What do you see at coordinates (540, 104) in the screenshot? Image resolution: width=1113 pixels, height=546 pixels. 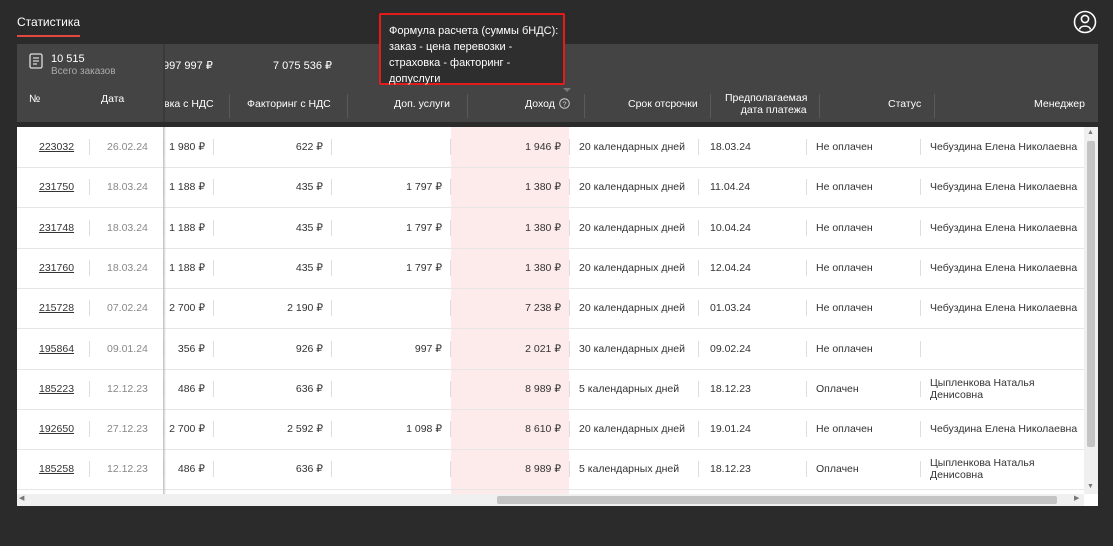 I see `col-income: Доход` at bounding box center [540, 104].